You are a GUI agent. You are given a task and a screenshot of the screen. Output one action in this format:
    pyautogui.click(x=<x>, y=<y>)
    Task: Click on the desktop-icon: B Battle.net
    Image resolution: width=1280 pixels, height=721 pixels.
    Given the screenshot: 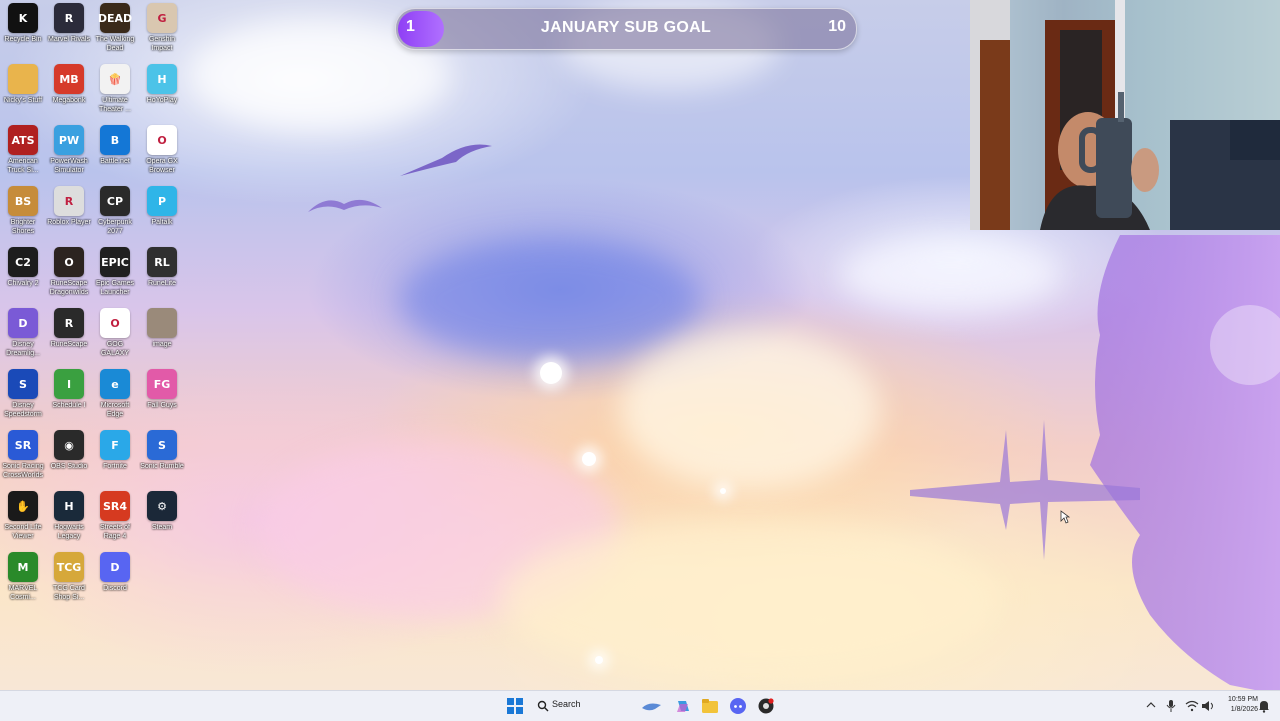 What is the action you would take?
    pyautogui.click(x=115, y=154)
    